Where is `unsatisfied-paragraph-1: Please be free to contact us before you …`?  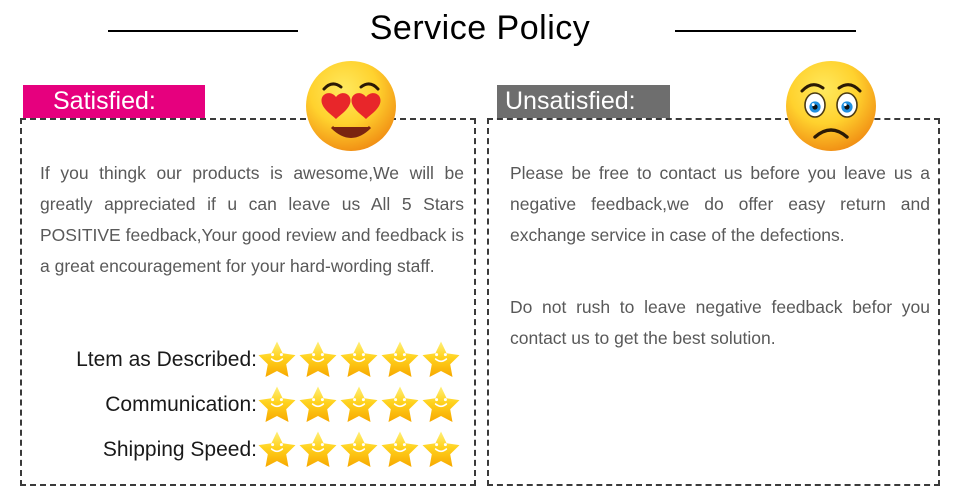 unsatisfied-paragraph-1: Please be free to contact us before you … is located at coordinates (720, 204).